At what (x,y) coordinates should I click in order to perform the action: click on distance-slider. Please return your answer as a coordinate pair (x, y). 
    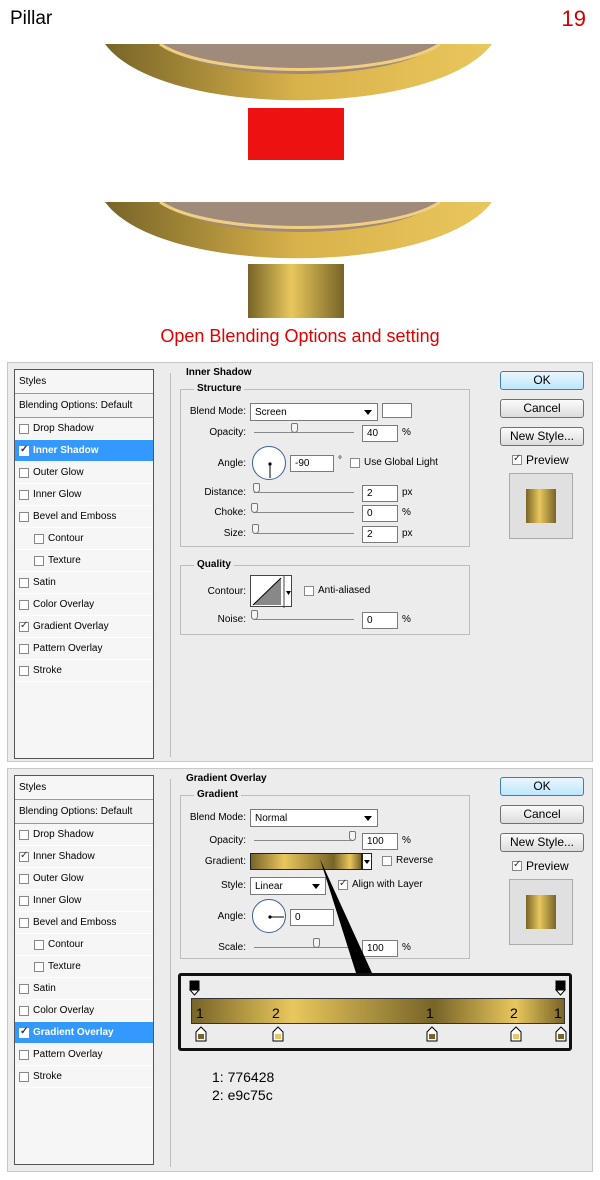
    Looking at the image, I should click on (303, 488).